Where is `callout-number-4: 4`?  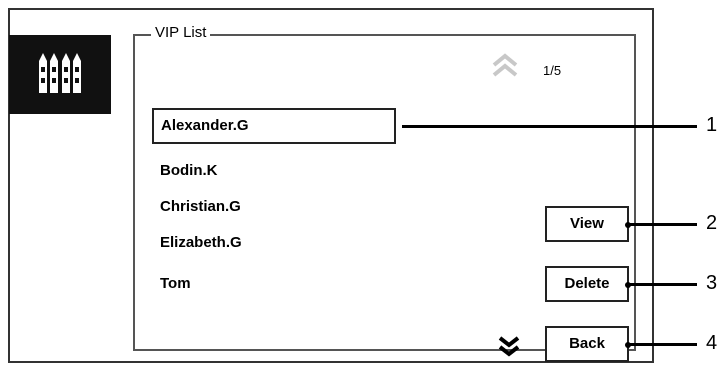
callout-number-4: 4 is located at coordinates (712, 343).